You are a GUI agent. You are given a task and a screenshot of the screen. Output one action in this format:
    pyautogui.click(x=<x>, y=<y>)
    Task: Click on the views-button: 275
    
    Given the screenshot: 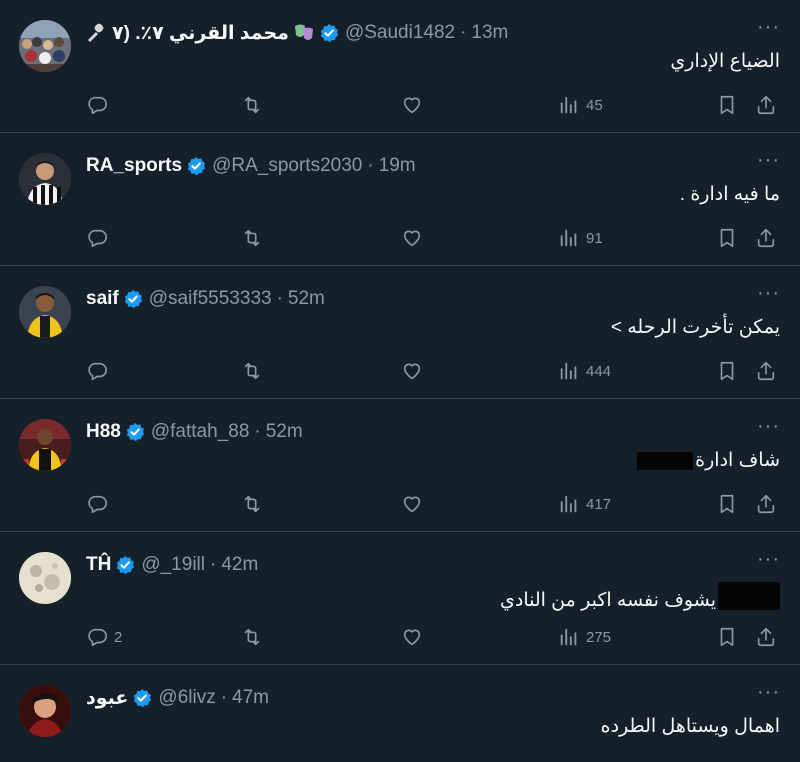 What is the action you would take?
    pyautogui.click(x=584, y=637)
    